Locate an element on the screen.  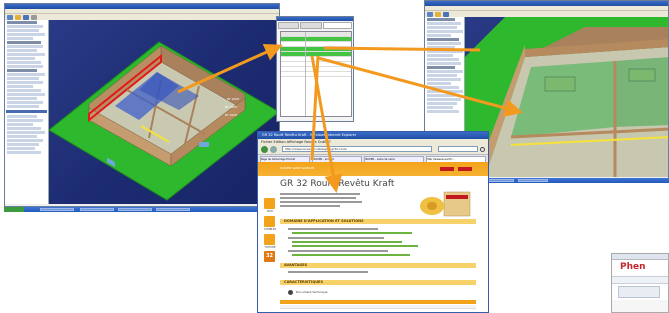
document-icon is located at coordinates (290, 292).